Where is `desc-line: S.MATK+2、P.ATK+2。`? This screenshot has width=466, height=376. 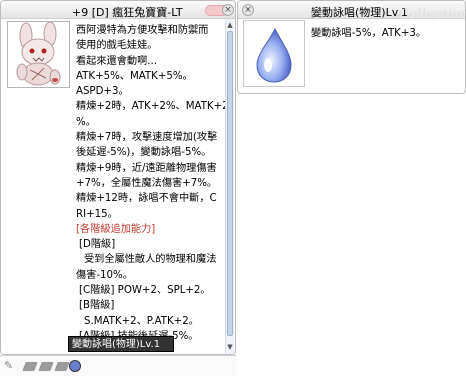 desc-line: S.MATK+2、P.ATK+2。 is located at coordinates (141, 321).